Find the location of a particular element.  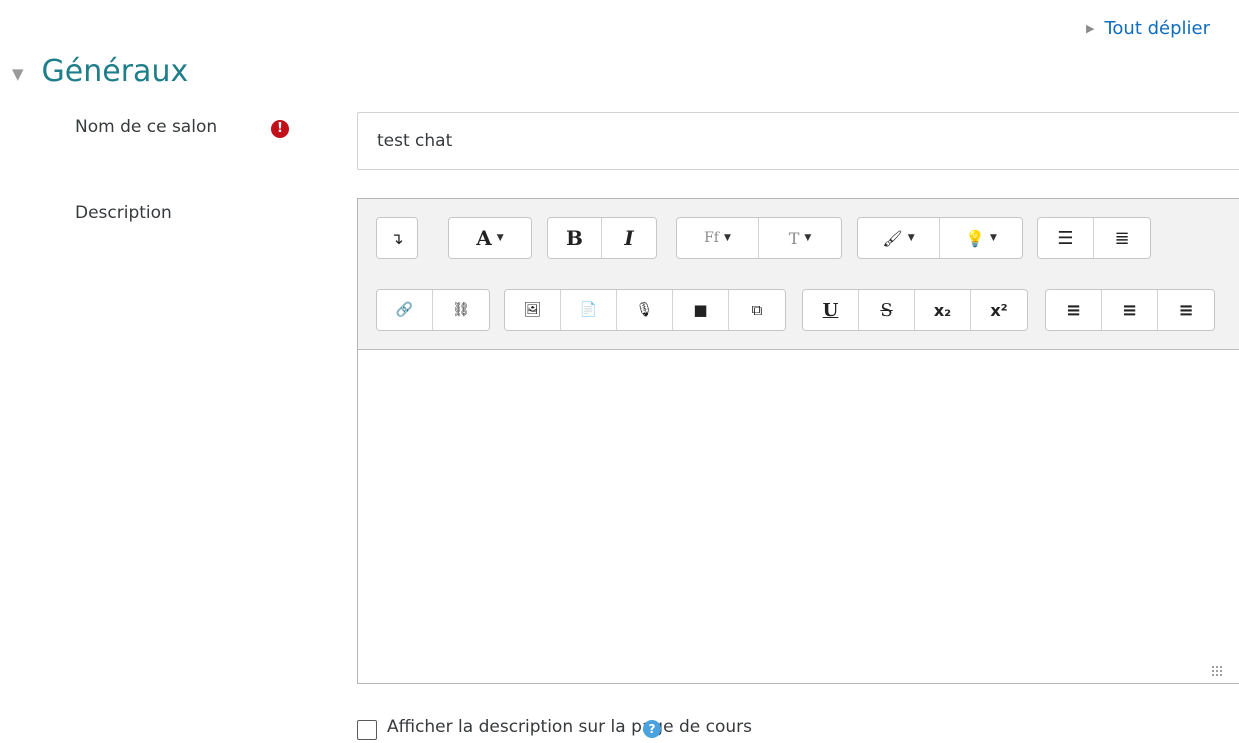

unlink-icon: ⛓ is located at coordinates (461, 310).